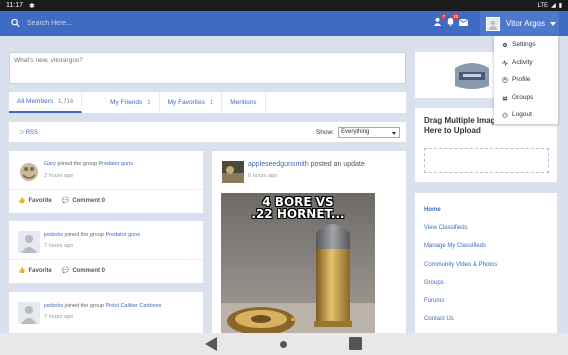 The height and width of the screenshot is (355, 568). I want to click on notifications-count: 15, so click(455, 16).